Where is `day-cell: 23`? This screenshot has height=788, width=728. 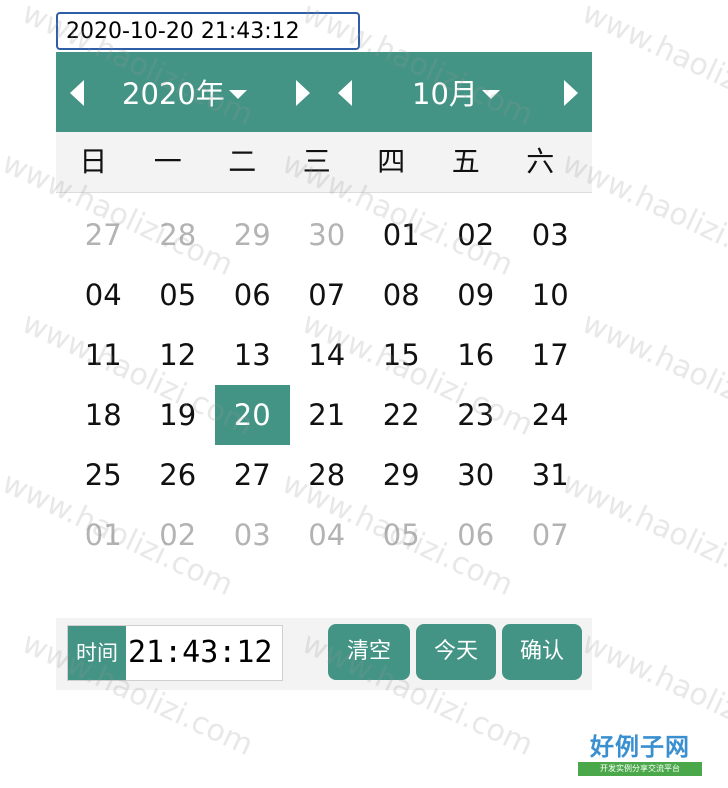 day-cell: 23 is located at coordinates (476, 415).